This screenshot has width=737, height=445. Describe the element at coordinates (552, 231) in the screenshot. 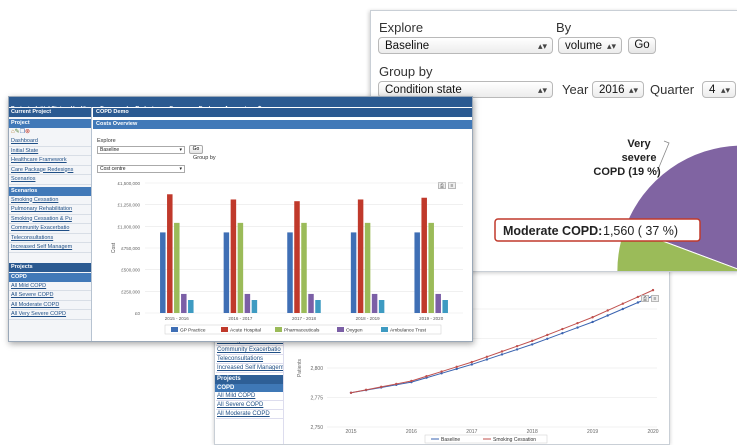

I see `pie-tooltip-name: Moderate COPD:` at that location.